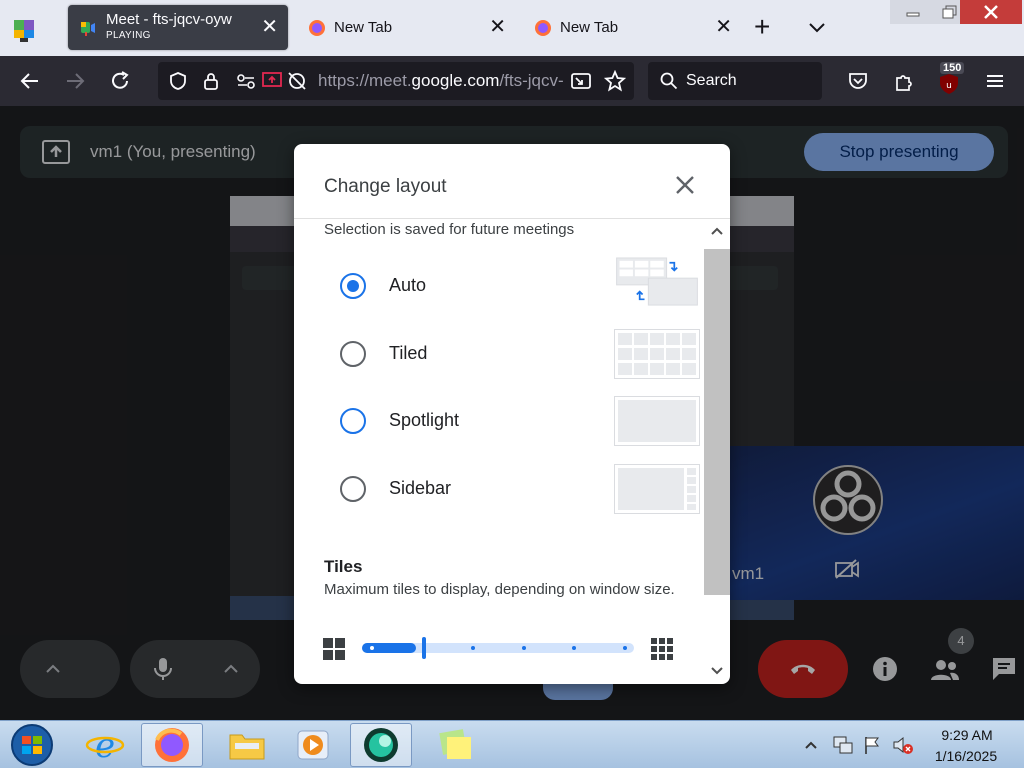 This screenshot has height=768, width=1024. I want to click on app-icon, so click(25, 29).